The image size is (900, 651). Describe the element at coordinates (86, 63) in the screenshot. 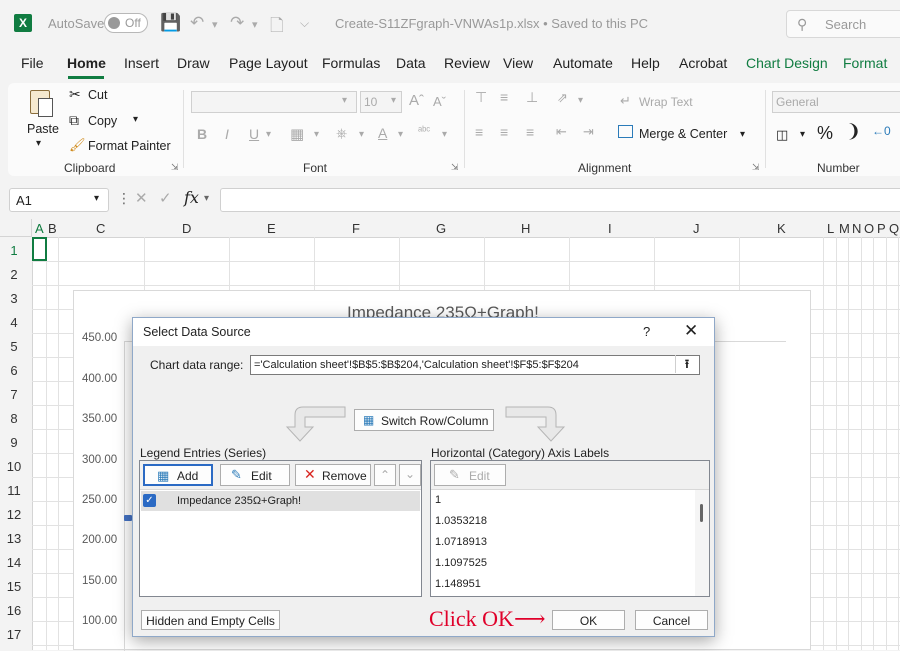

I see `tab-home: Home` at that location.